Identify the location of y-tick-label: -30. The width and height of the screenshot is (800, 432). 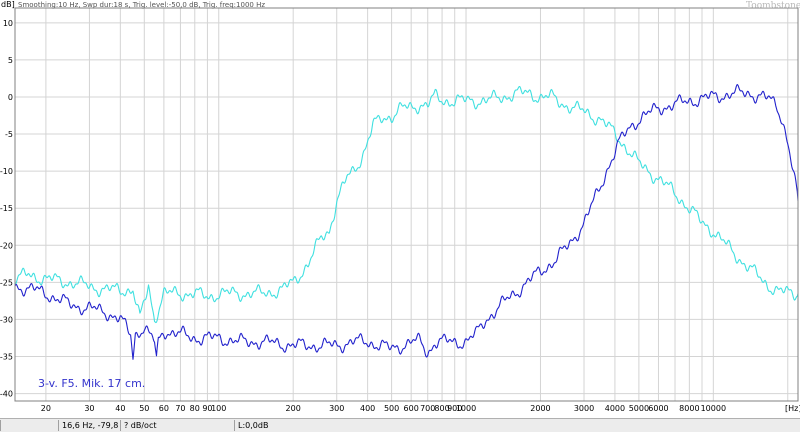
(6, 319).